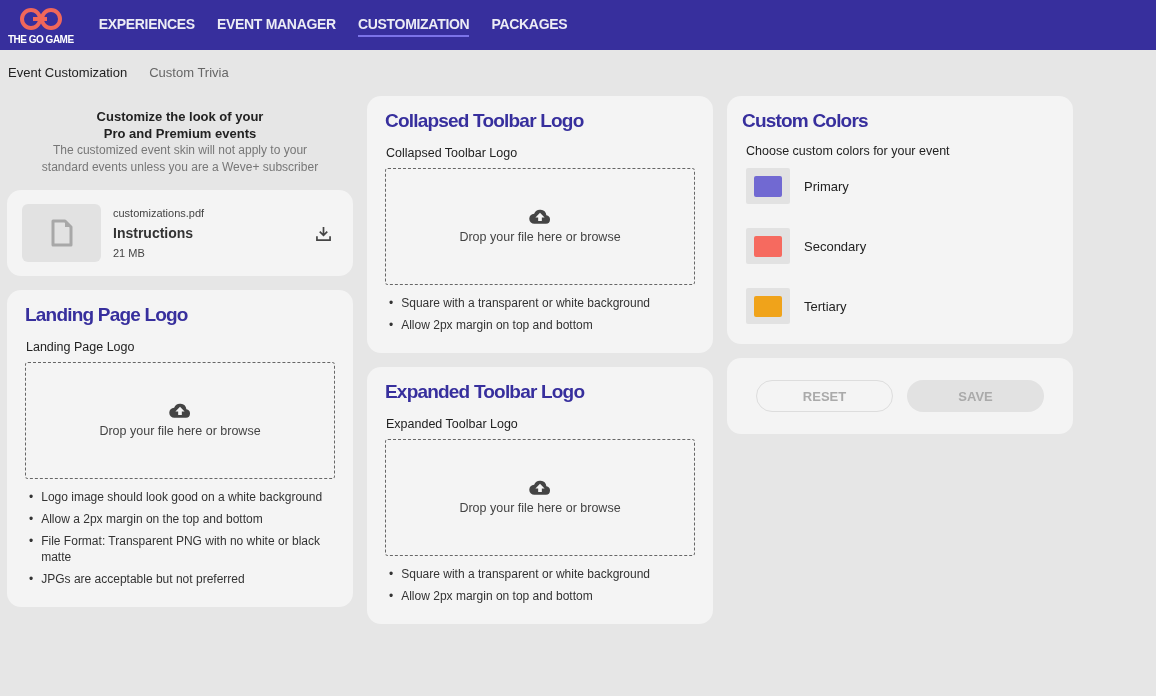 Image resolution: width=1156 pixels, height=696 pixels. I want to click on nav-tab: EXPERIENCES, so click(146, 25).